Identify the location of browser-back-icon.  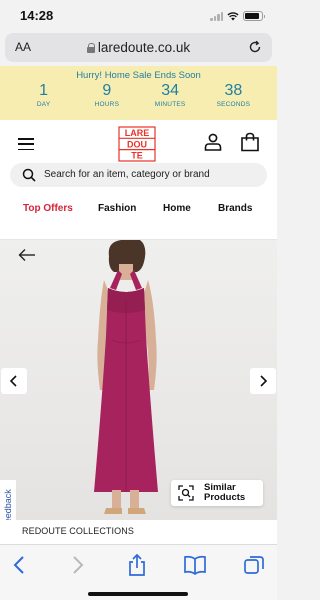
(20, 565).